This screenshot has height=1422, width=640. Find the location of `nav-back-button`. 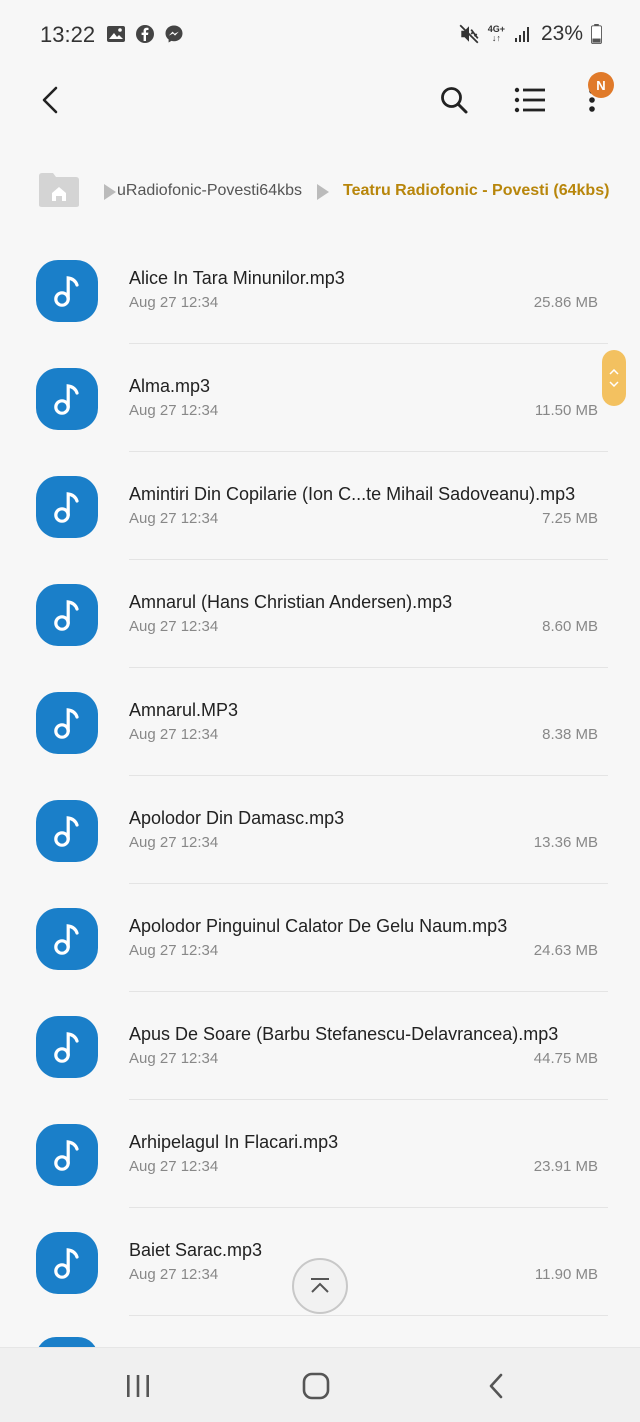

nav-back-button is located at coordinates (496, 1386).